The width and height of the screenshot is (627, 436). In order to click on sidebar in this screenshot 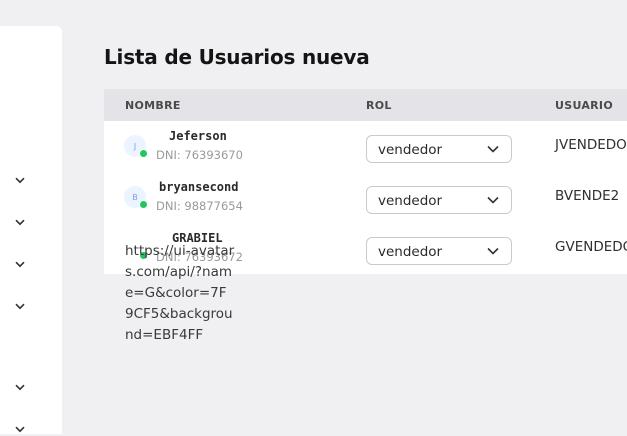, I will do `click(31, 230)`.